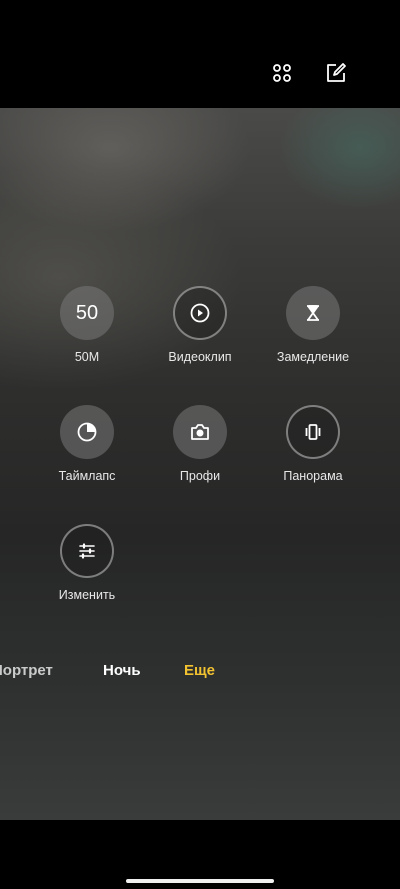 The width and height of the screenshot is (400, 889). What do you see at coordinates (26, 670) in the screenshot?
I see `tab-portrait: Портрет` at bounding box center [26, 670].